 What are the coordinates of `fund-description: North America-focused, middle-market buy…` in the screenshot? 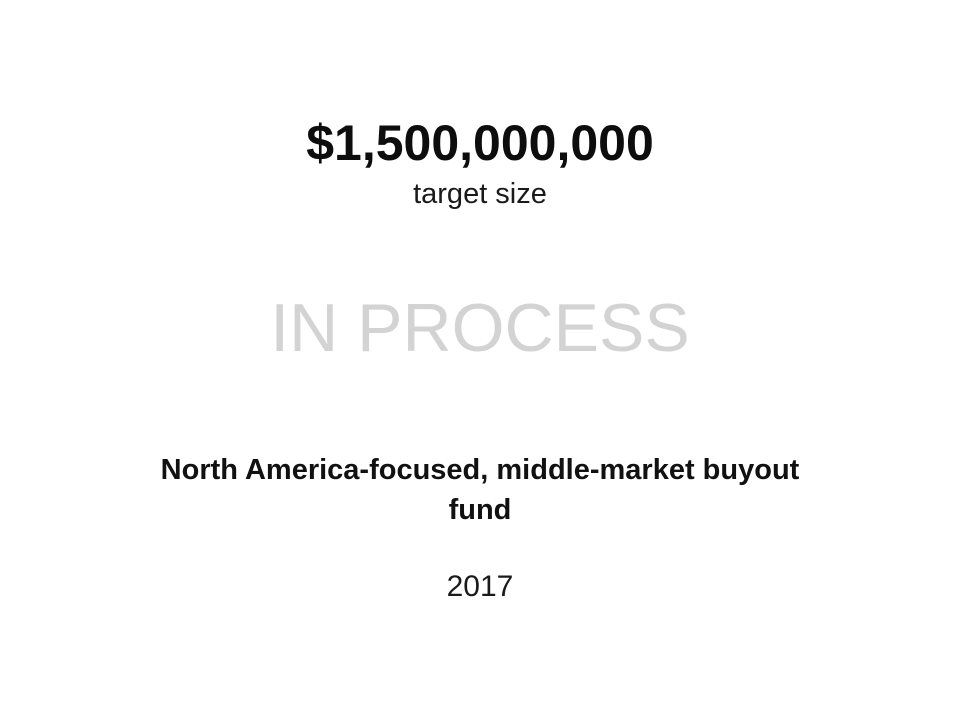 It's located at (480, 490).